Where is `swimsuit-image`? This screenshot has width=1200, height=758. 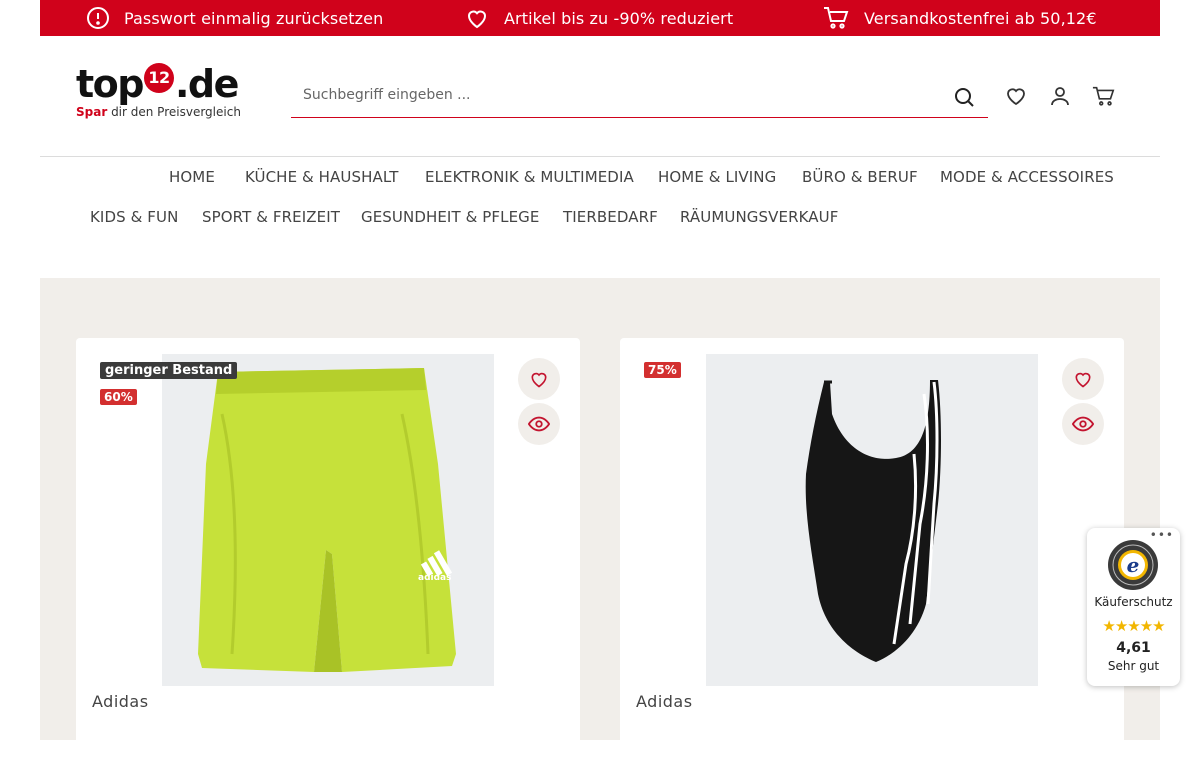
swimsuit-image is located at coordinates (872, 520).